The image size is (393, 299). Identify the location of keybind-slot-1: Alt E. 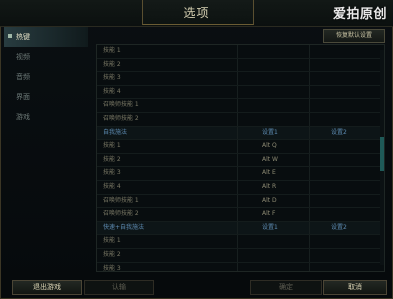
(269, 173).